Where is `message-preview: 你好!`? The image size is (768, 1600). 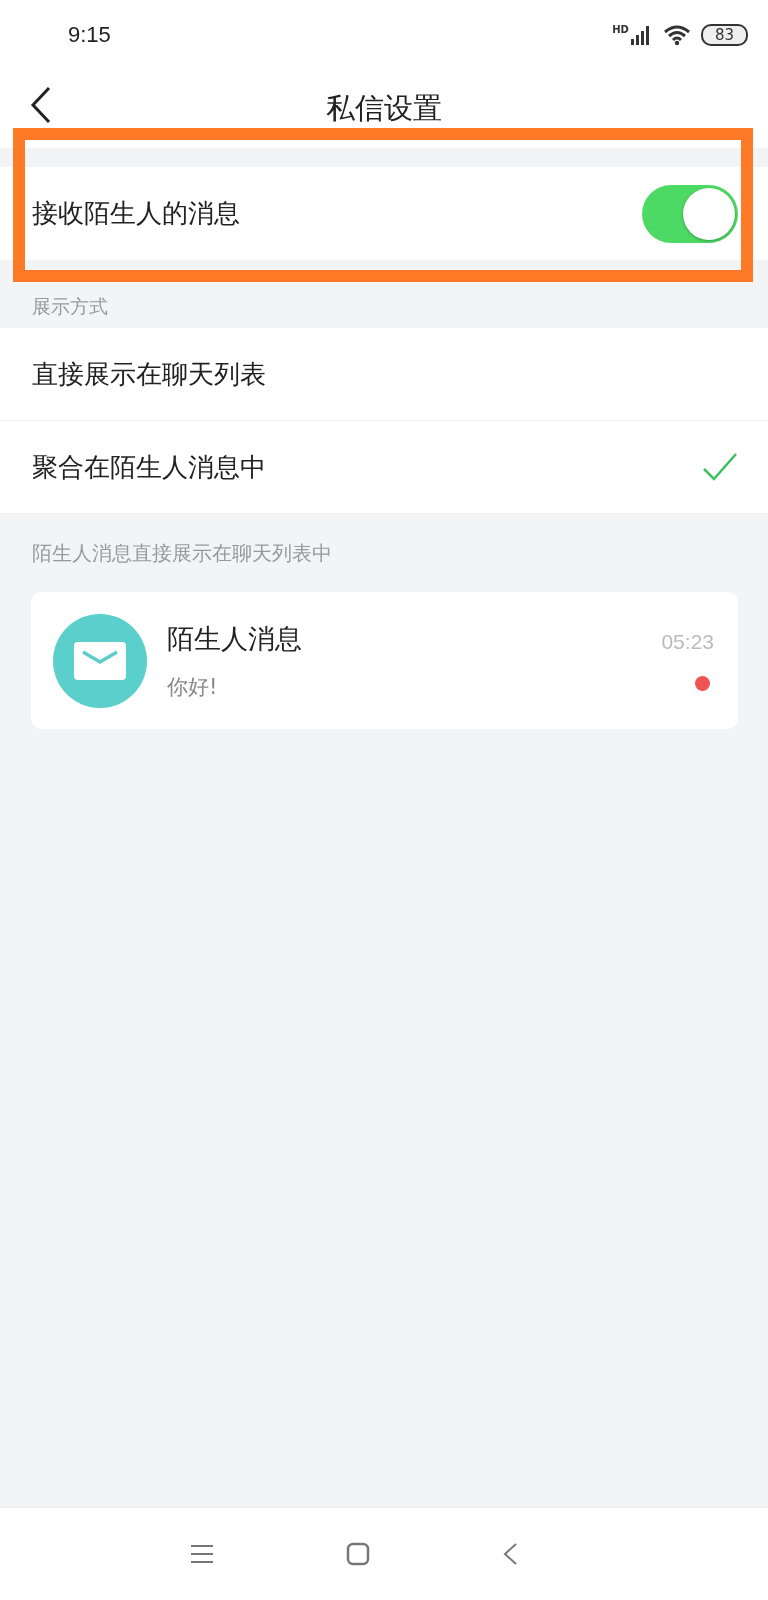 message-preview: 你好! is located at coordinates (193, 687).